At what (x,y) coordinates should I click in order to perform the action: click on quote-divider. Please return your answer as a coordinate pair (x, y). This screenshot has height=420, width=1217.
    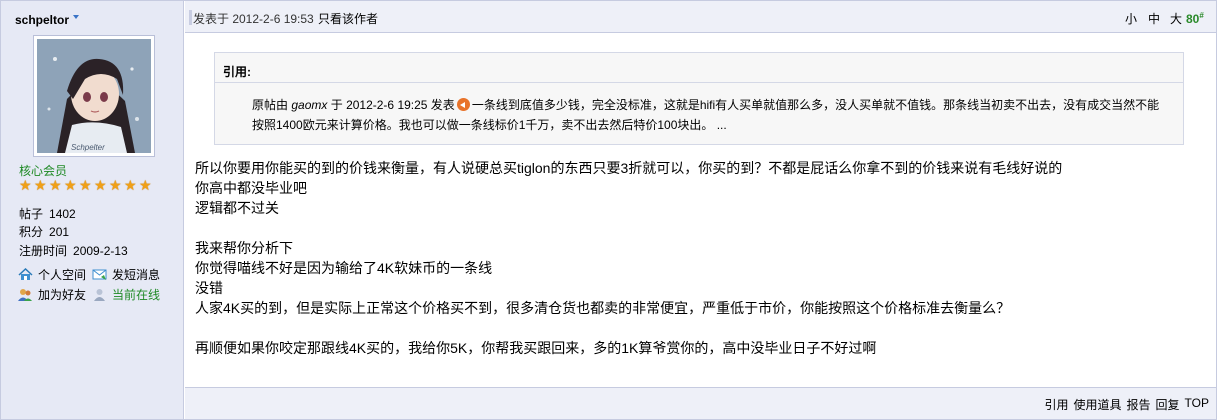
    Looking at the image, I should click on (699, 82).